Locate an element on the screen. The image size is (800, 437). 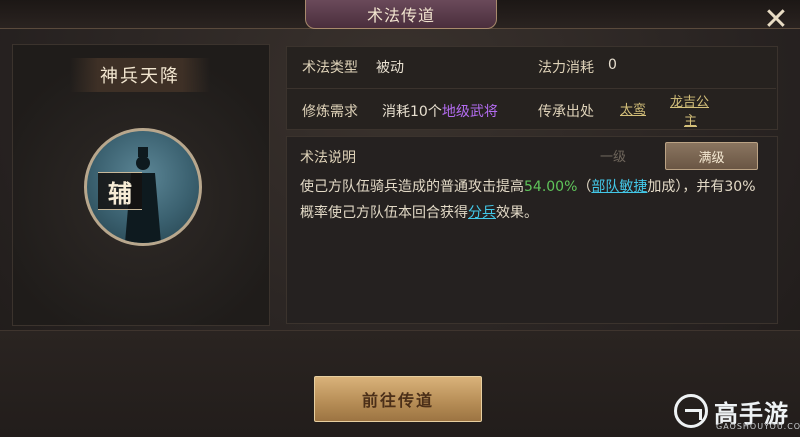
tab-level-1: 一级 is located at coordinates (613, 155).